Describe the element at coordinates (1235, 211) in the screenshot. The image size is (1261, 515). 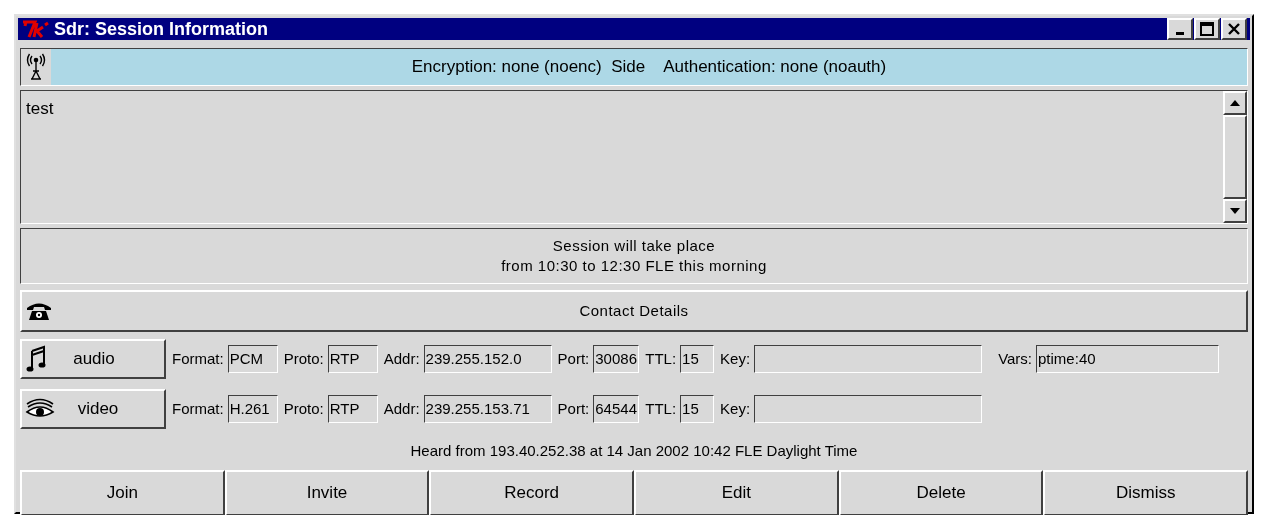
I see `scroll-down-icon` at that location.